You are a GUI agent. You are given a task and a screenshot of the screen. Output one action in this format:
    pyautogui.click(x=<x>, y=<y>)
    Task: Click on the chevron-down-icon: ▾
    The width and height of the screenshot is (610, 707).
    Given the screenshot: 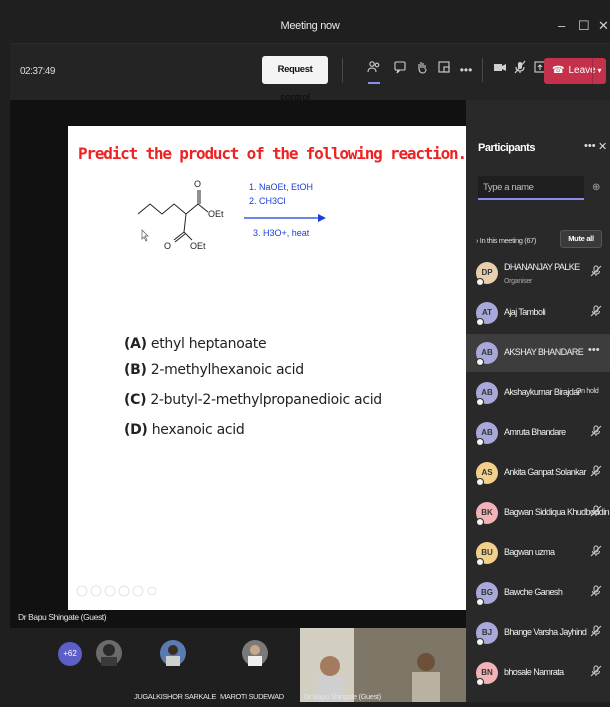 What is the action you would take?
    pyautogui.click(x=599, y=71)
    